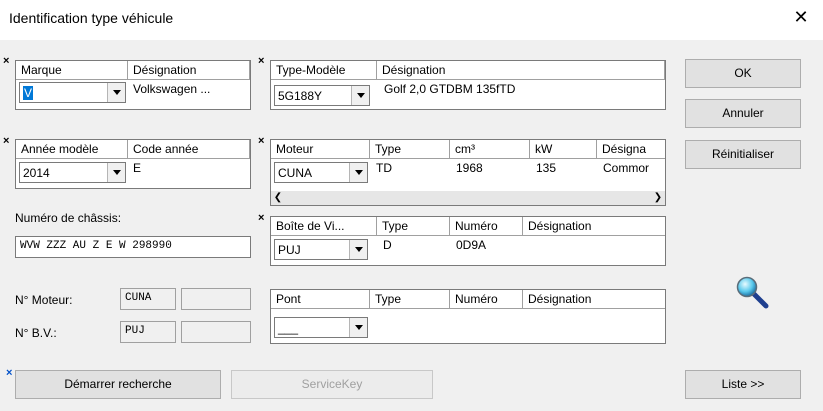  I want to click on column-header: Moteur, so click(320, 149).